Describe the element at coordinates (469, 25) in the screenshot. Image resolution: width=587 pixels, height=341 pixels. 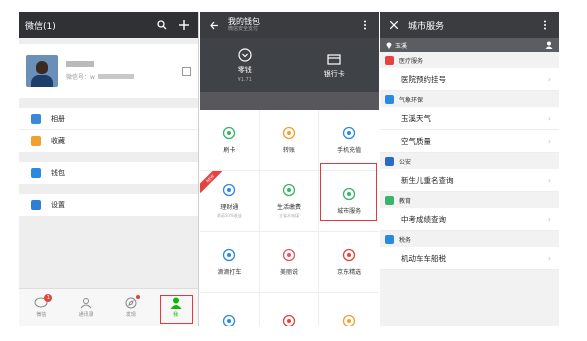
I see `title-bar: 城市服务` at that location.